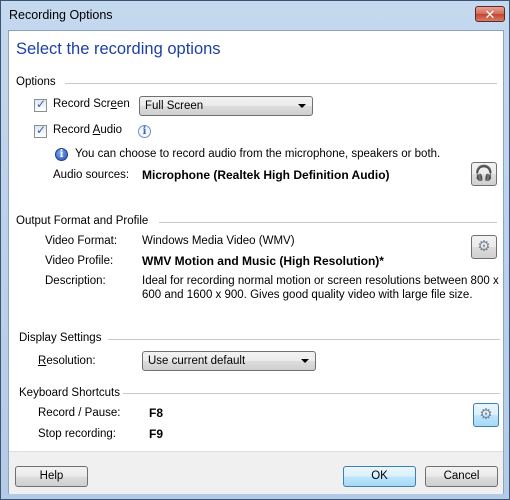 The width and height of the screenshot is (510, 500). What do you see at coordinates (36, 82) in the screenshot?
I see `options-section-label: Options` at bounding box center [36, 82].